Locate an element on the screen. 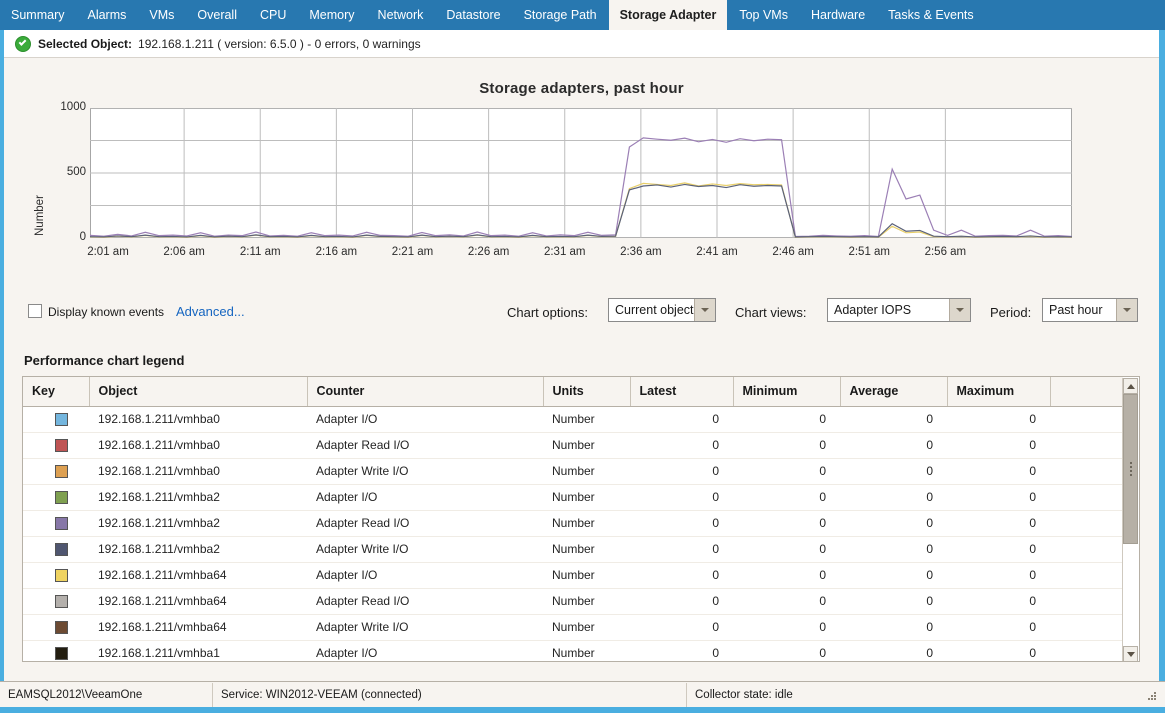 Image resolution: width=1165 pixels, height=713 pixels. legend-col-key: Key is located at coordinates (56, 392).